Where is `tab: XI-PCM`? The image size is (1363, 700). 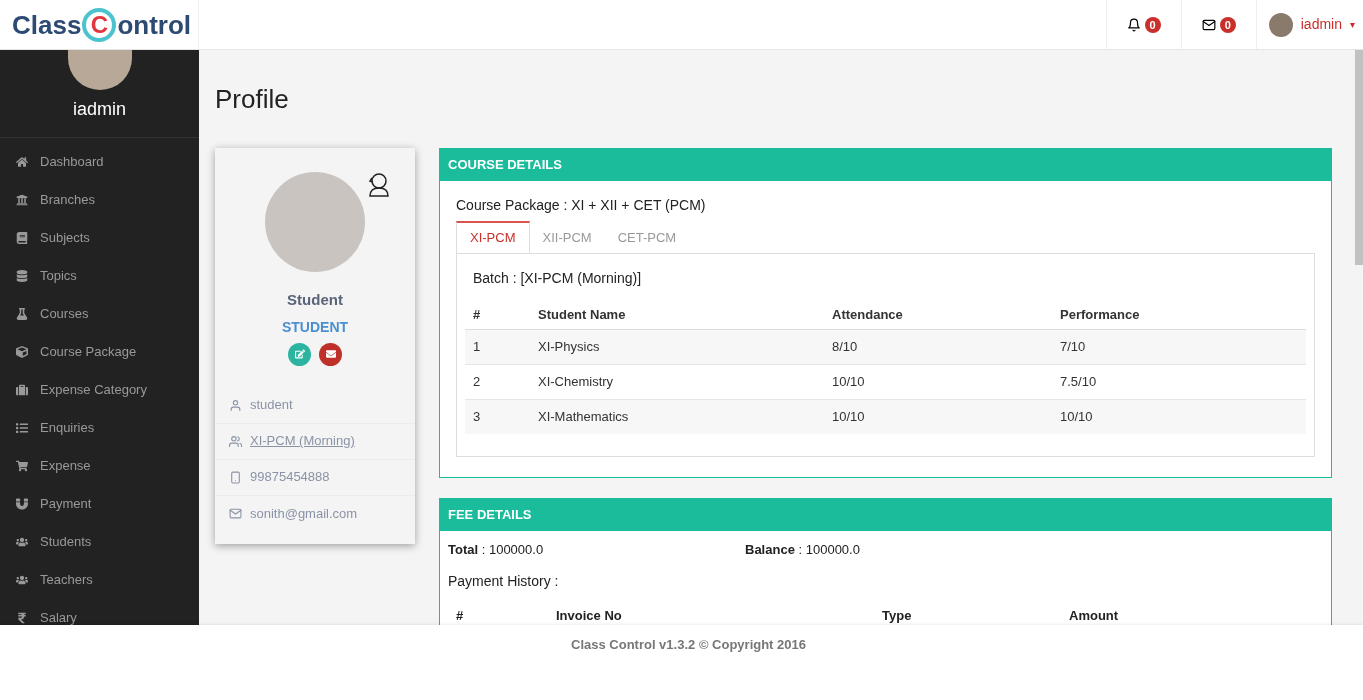 tab: XI-PCM is located at coordinates (493, 237).